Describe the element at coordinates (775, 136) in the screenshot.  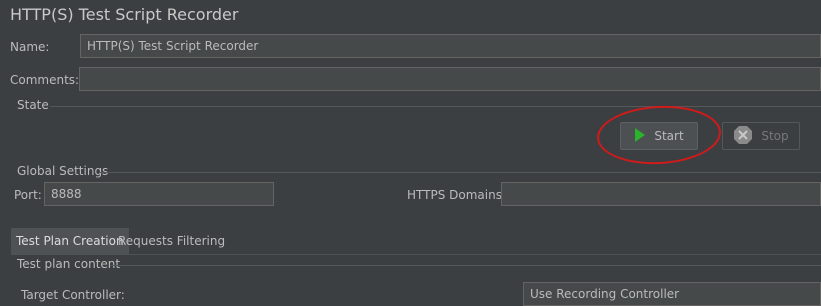
I see `stop-button-label: Stop` at that location.